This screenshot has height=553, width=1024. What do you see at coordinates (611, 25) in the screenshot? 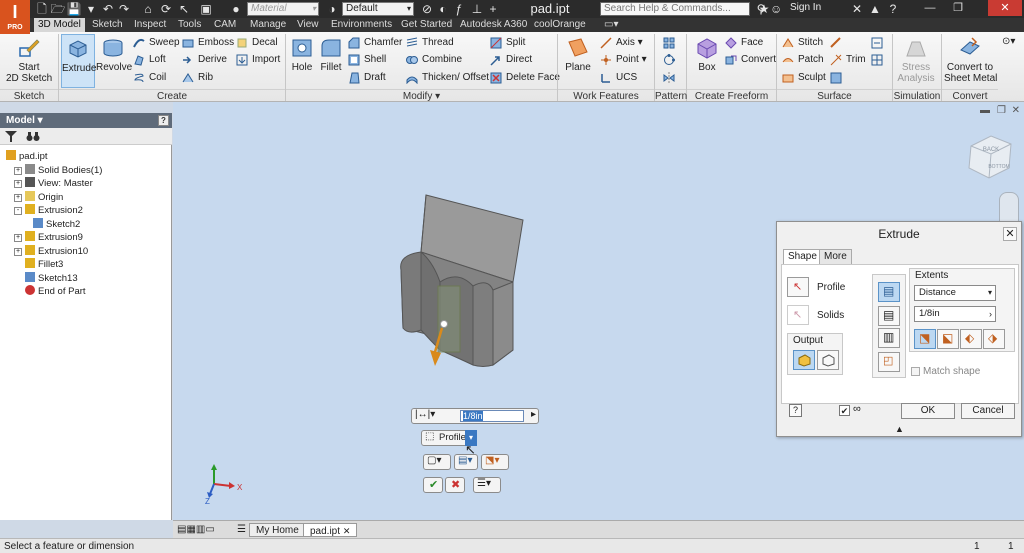
I see `tab-overflow-icon: ▭▾` at bounding box center [611, 25].